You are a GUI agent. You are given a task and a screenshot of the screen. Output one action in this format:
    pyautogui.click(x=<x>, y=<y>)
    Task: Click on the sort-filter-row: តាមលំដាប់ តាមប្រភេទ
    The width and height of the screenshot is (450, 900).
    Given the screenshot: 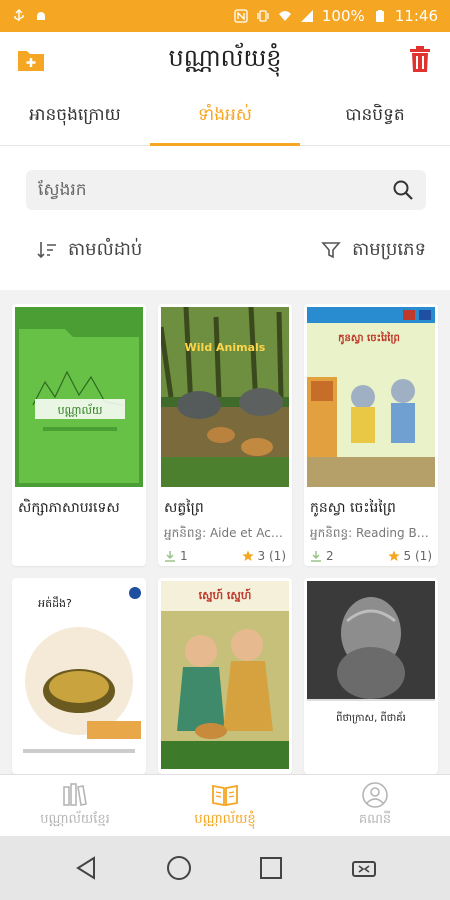 What is the action you would take?
    pyautogui.click(x=231, y=250)
    